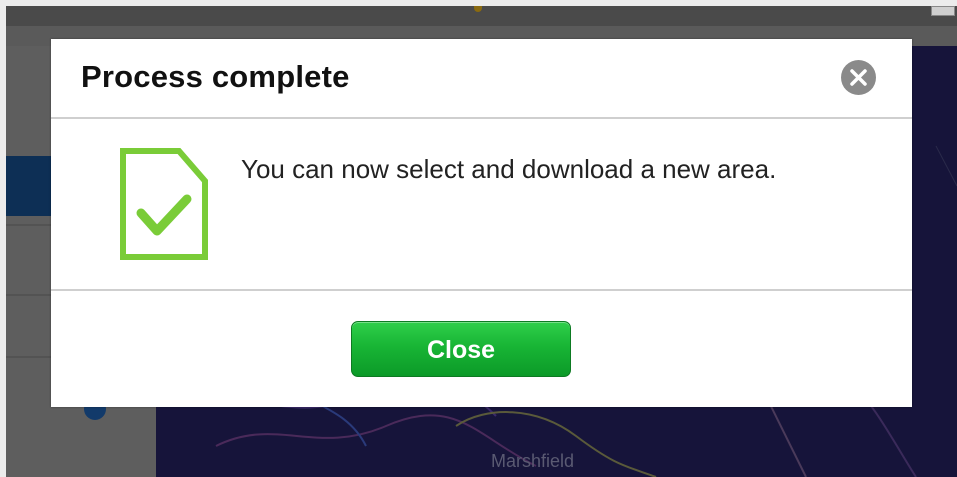  What do you see at coordinates (215, 76) in the screenshot?
I see `dialog-title: Process complete` at bounding box center [215, 76].